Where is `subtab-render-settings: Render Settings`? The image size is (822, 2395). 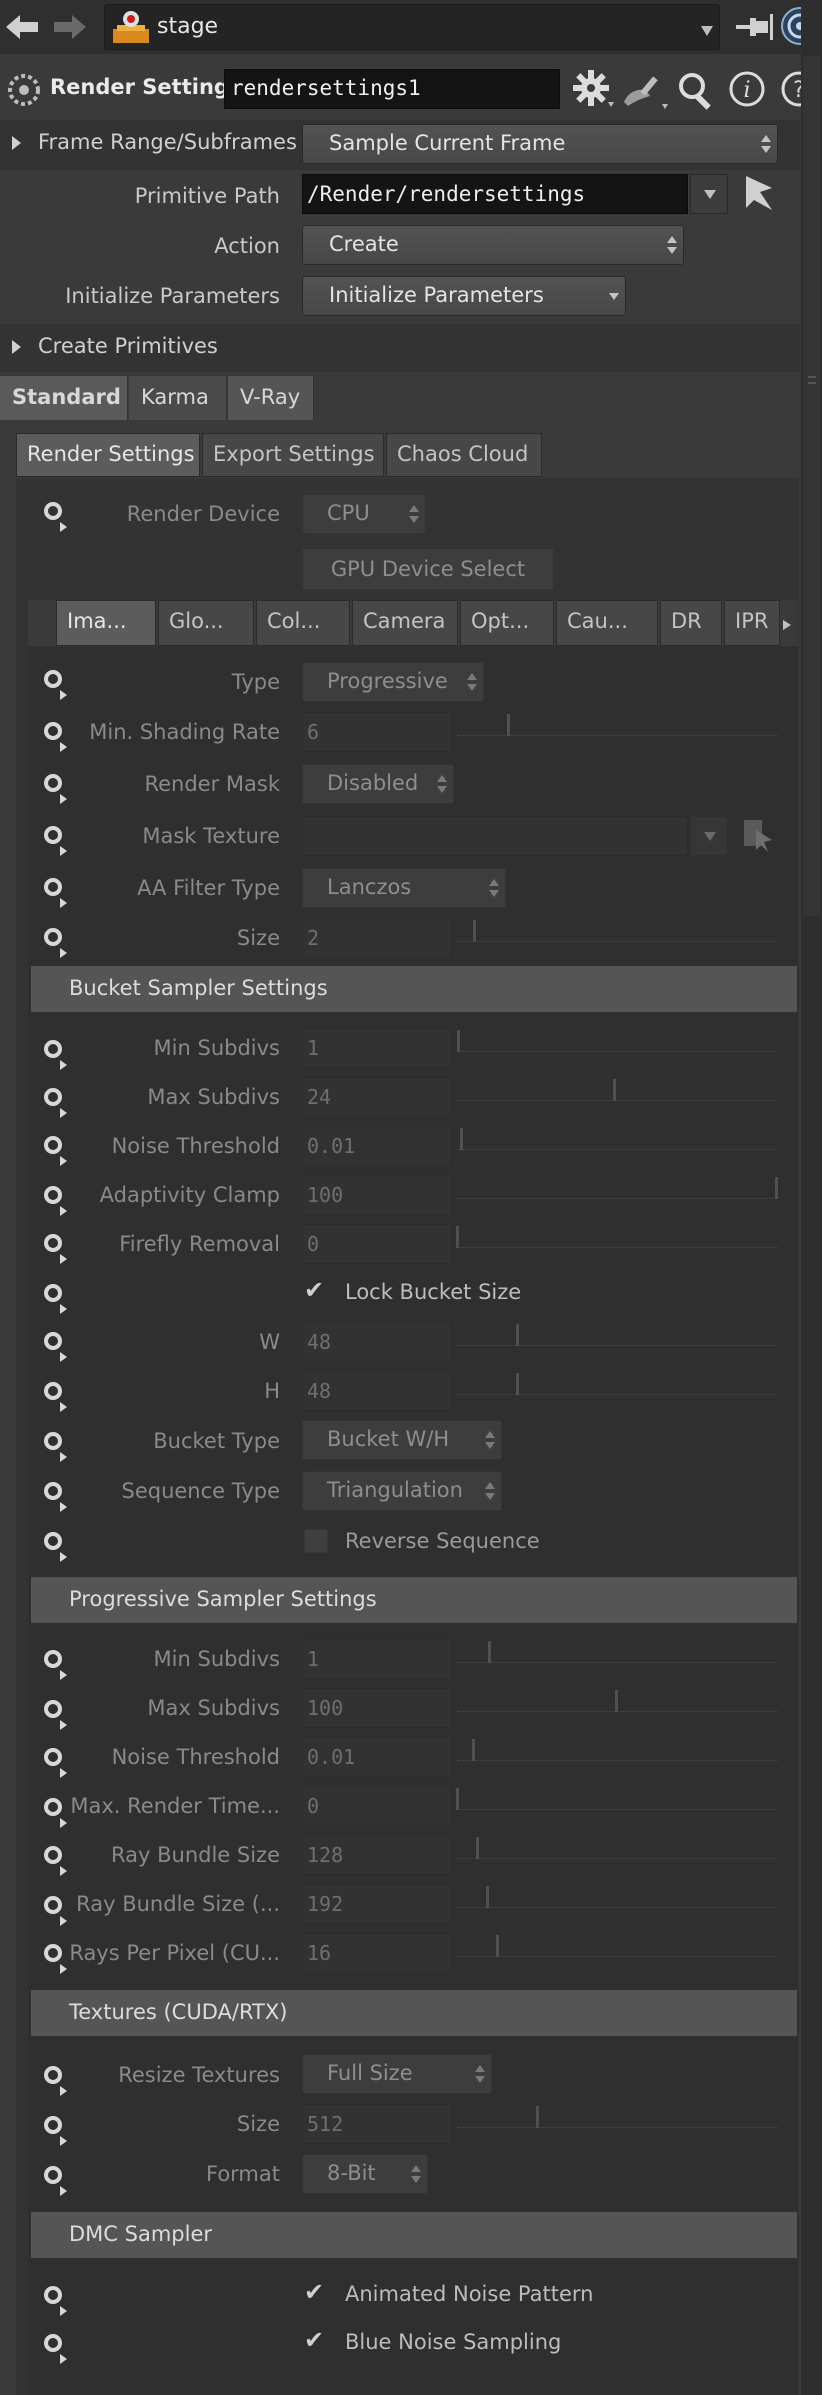 subtab-render-settings: Render Settings is located at coordinates (108, 455).